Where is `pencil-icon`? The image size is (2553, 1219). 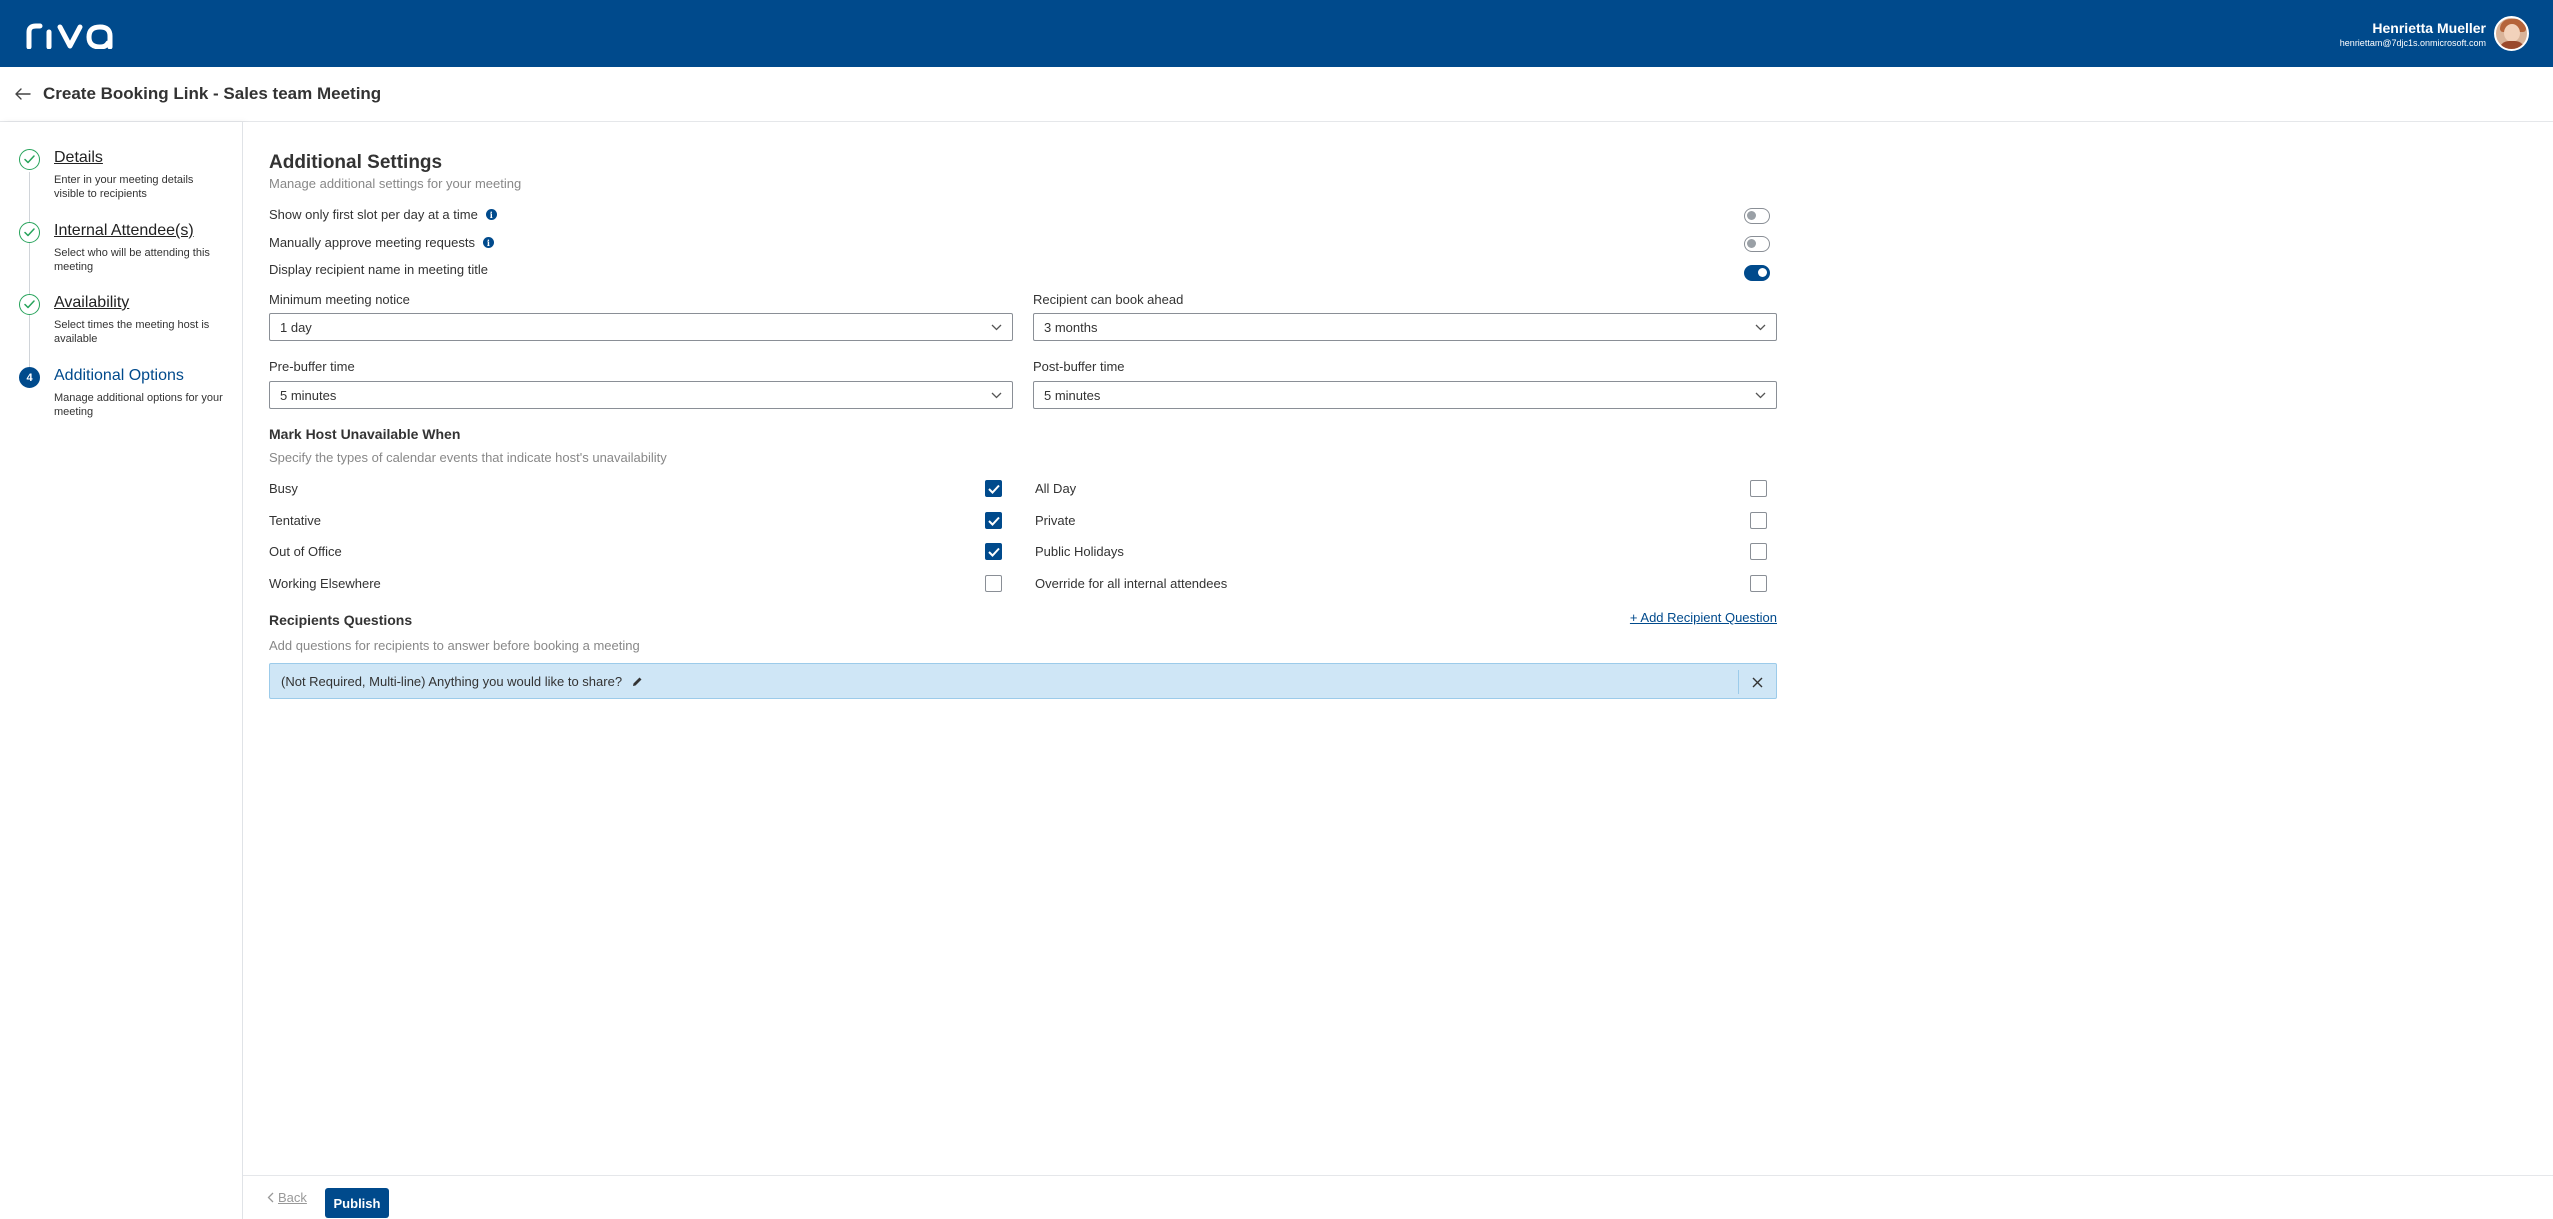 pencil-icon is located at coordinates (637, 681).